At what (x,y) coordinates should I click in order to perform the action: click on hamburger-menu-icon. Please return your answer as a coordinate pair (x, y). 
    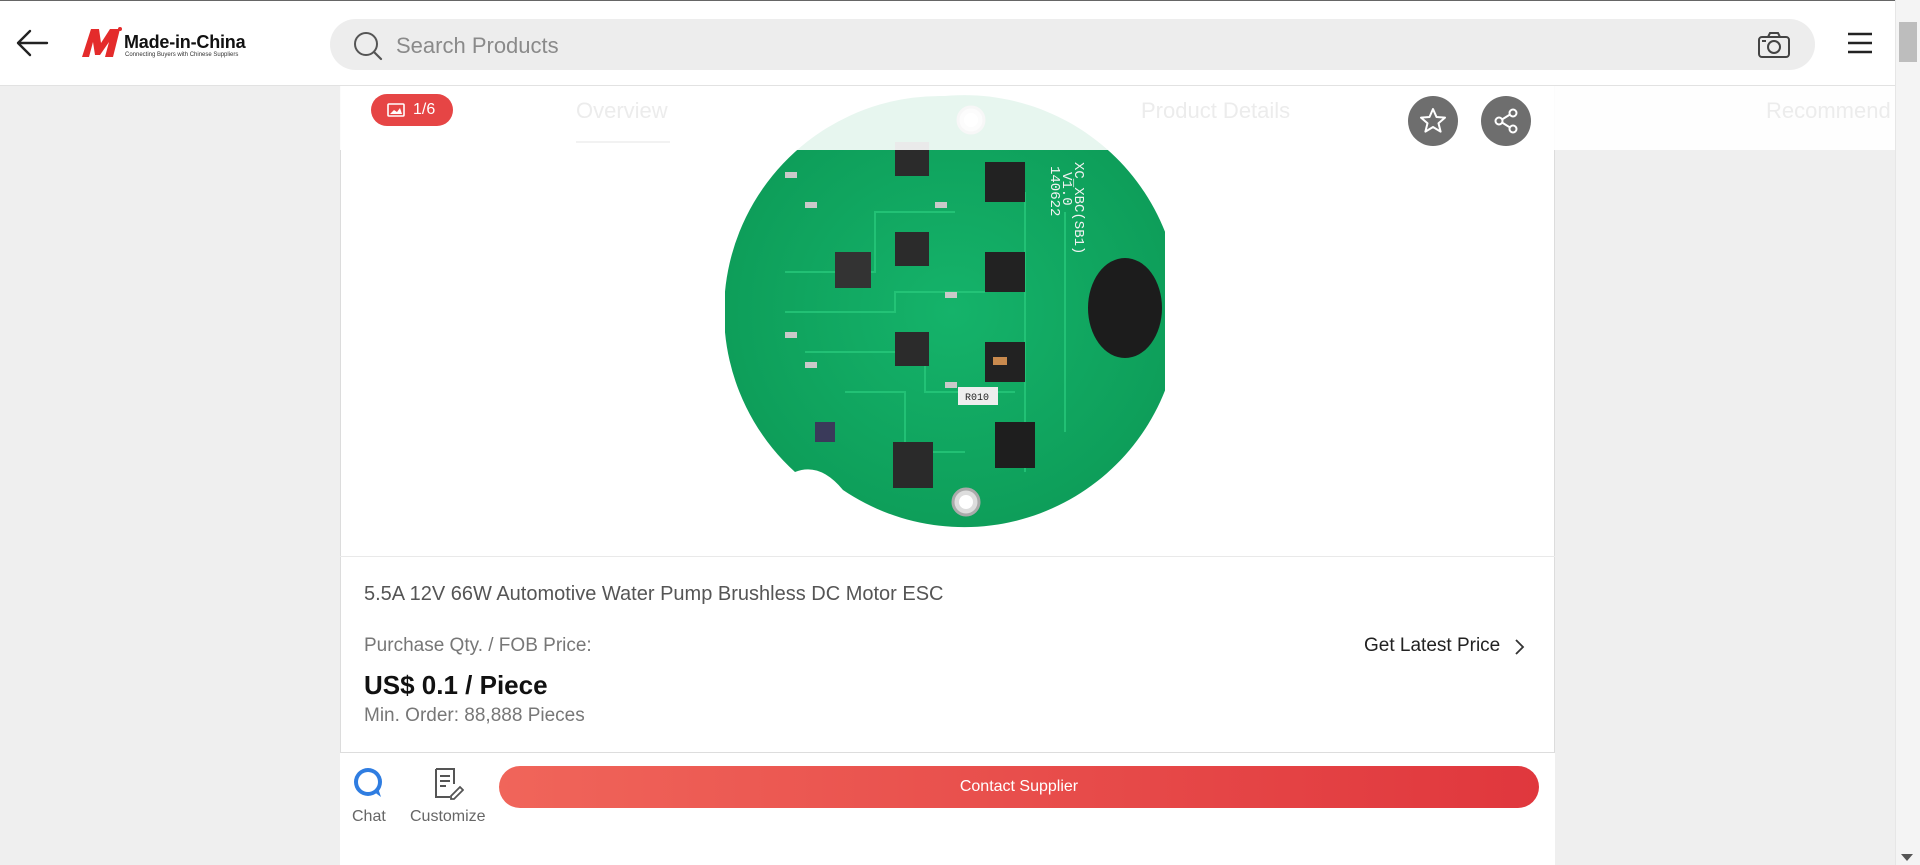
    Looking at the image, I should click on (1860, 43).